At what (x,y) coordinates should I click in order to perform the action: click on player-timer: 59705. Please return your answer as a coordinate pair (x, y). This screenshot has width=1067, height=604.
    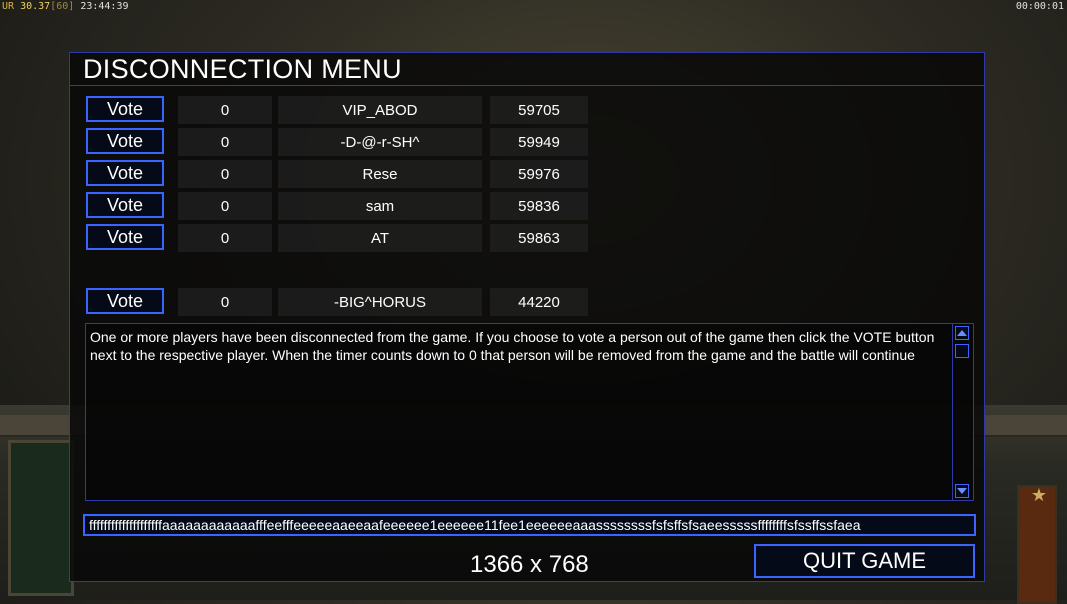
    Looking at the image, I should click on (539, 110).